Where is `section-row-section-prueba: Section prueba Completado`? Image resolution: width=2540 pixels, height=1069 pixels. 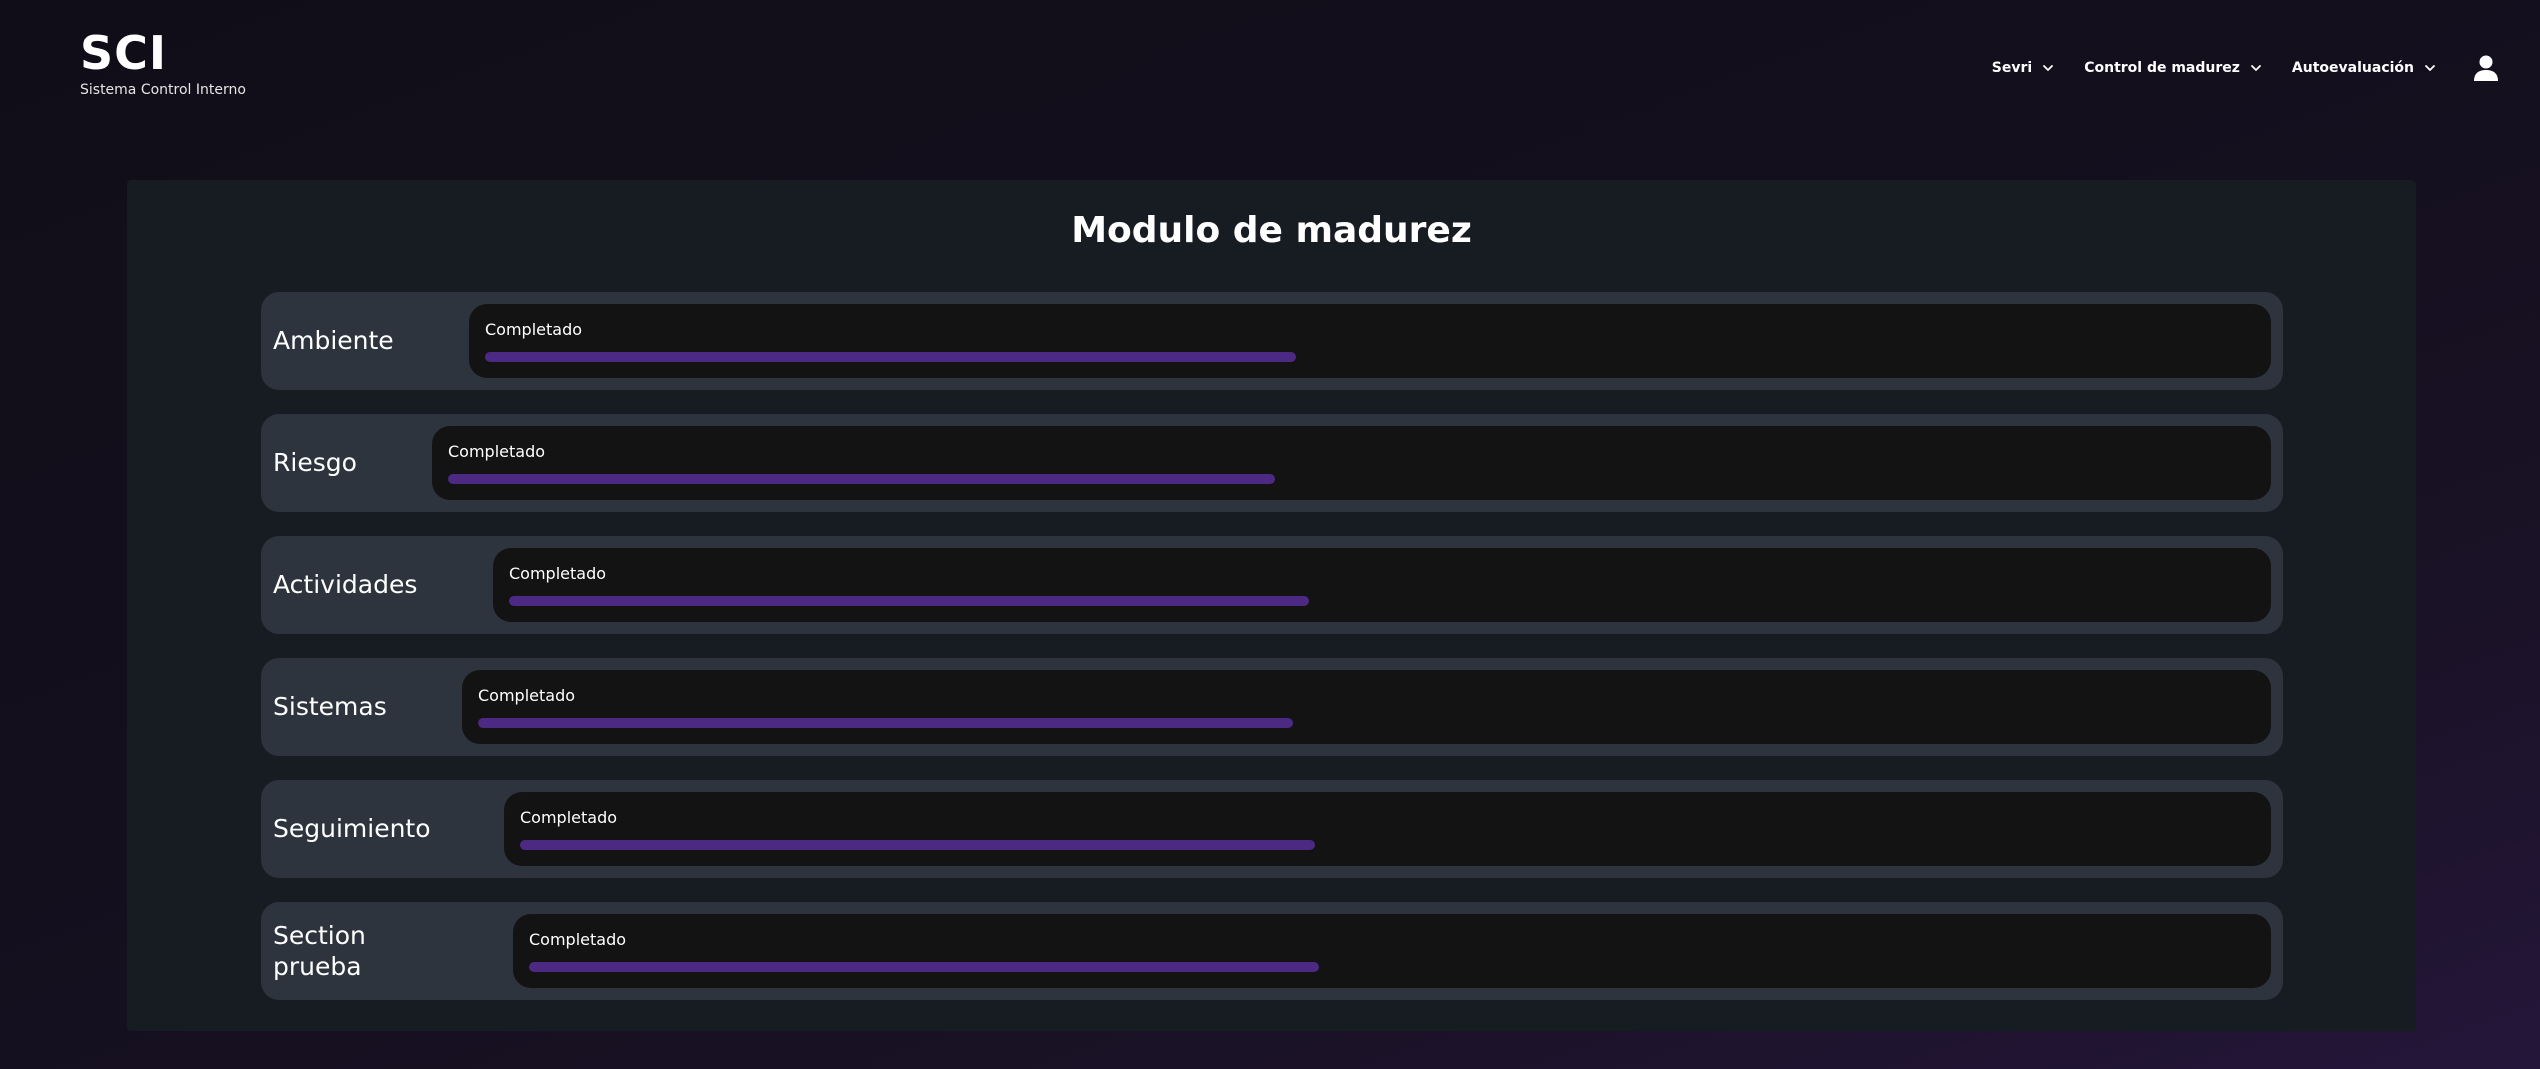
section-row-section-prueba: Section prueba Completado is located at coordinates (1272, 951).